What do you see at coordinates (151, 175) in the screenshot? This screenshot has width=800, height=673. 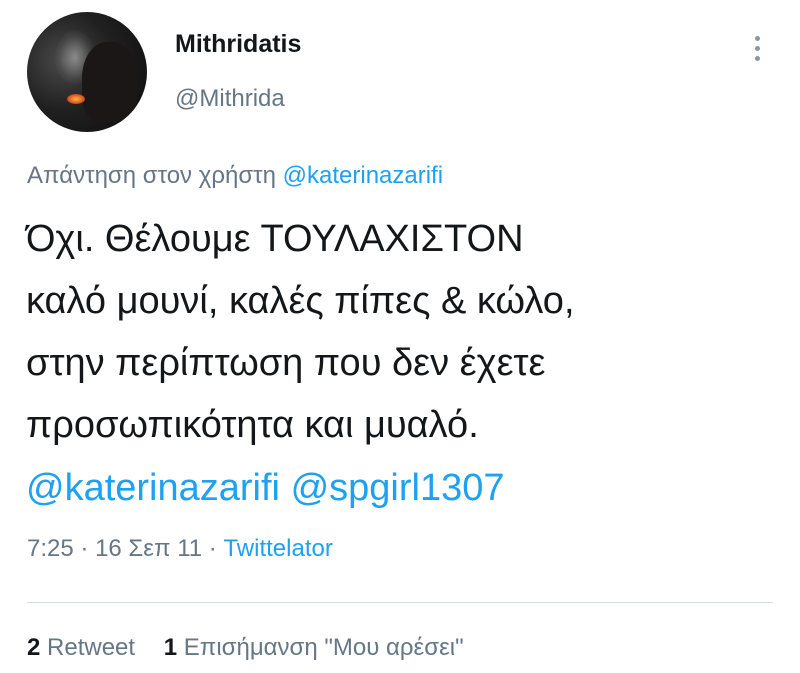 I see `reply-context-prefix: Απάντηση στον χρήστη` at bounding box center [151, 175].